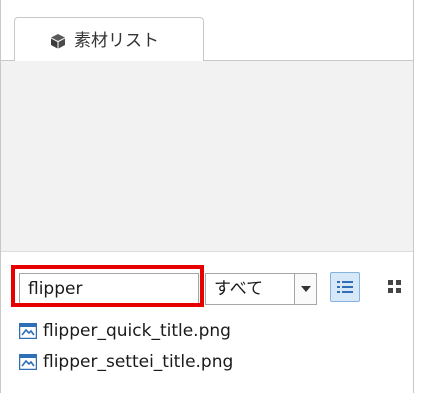 The width and height of the screenshot is (433, 393). What do you see at coordinates (116, 41) in the screenshot?
I see `tab-label: 素材リスト` at bounding box center [116, 41].